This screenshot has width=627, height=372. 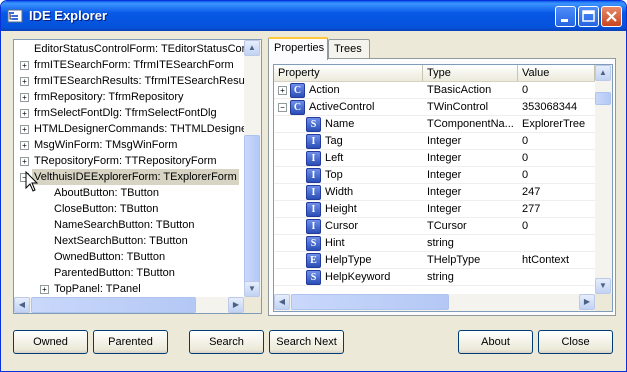 What do you see at coordinates (434, 226) in the screenshot?
I see `property-row: I Cursor TCursor 0` at bounding box center [434, 226].